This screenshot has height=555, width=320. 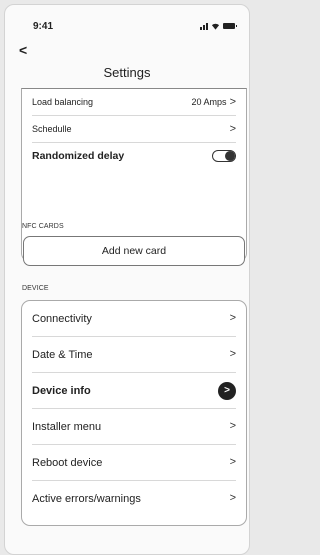 I want to click on randomized-delay-label: Randomized delay, so click(x=78, y=156).